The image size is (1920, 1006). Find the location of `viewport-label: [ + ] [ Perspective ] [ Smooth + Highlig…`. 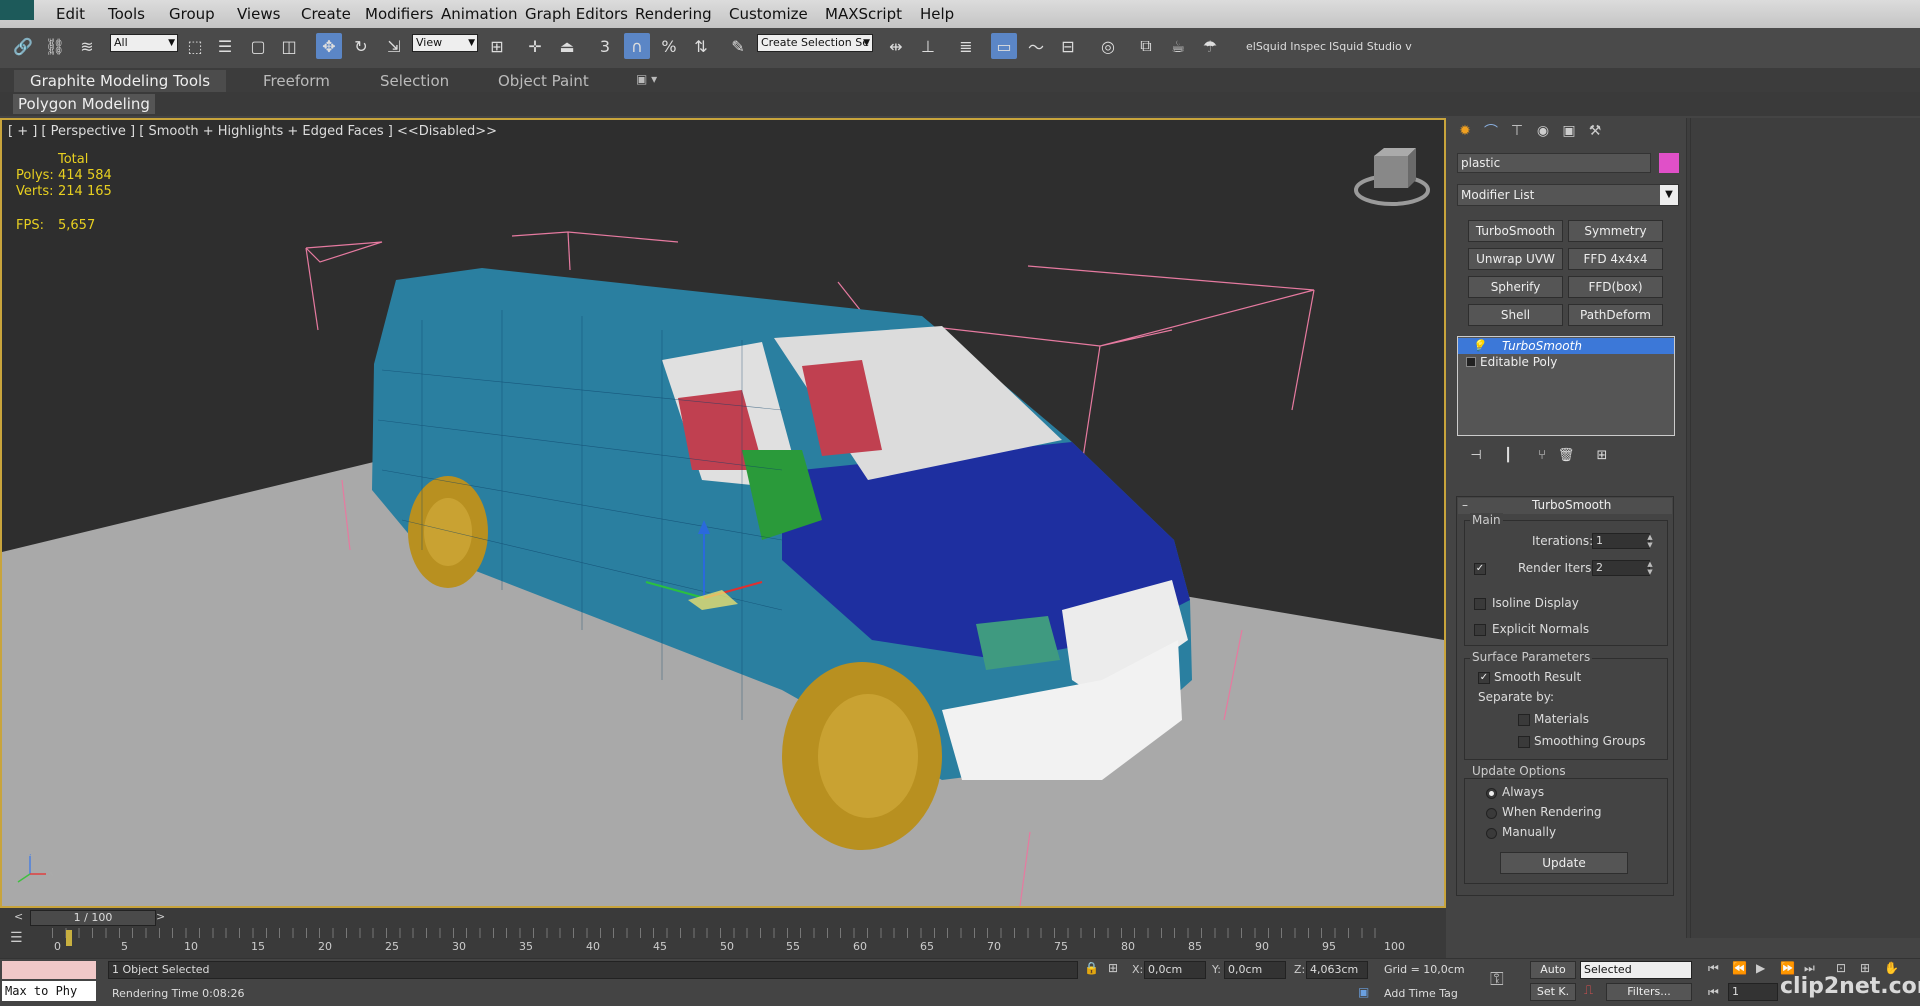

viewport-label: [ + ] [ Perspective ] [ Smooth + Highlig… is located at coordinates (252, 131).